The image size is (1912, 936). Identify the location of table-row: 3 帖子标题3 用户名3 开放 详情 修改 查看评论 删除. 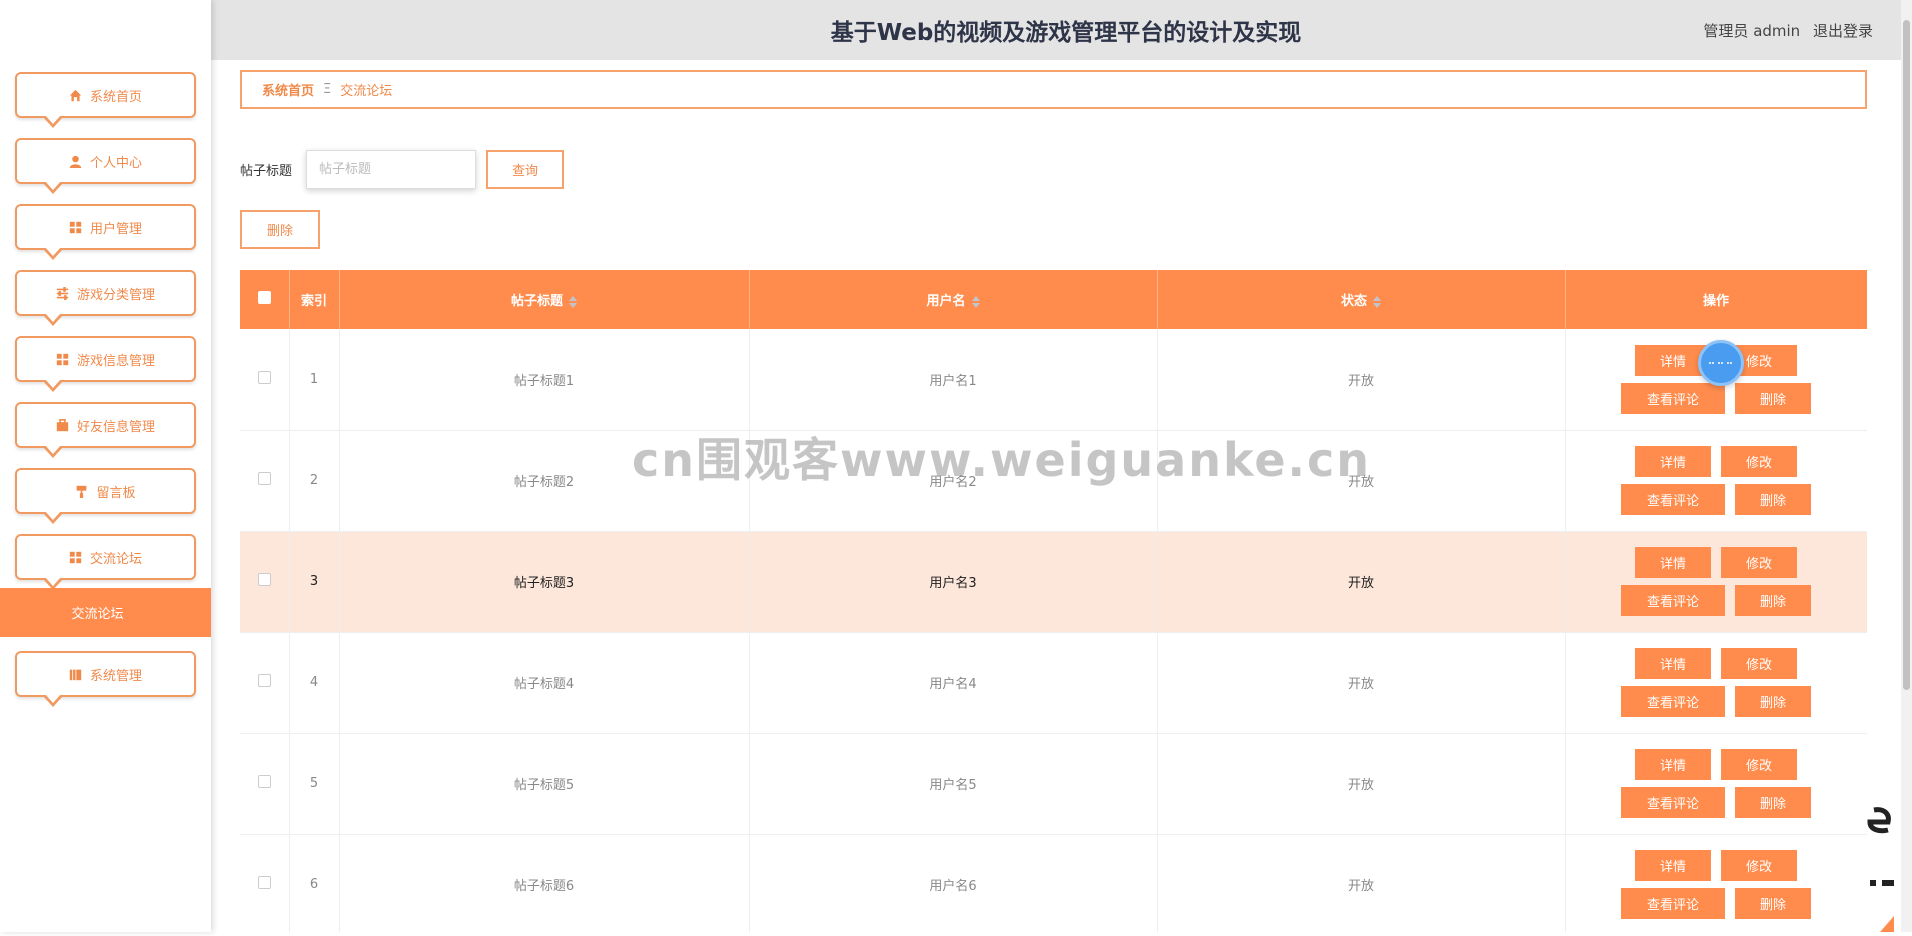
(1053, 582).